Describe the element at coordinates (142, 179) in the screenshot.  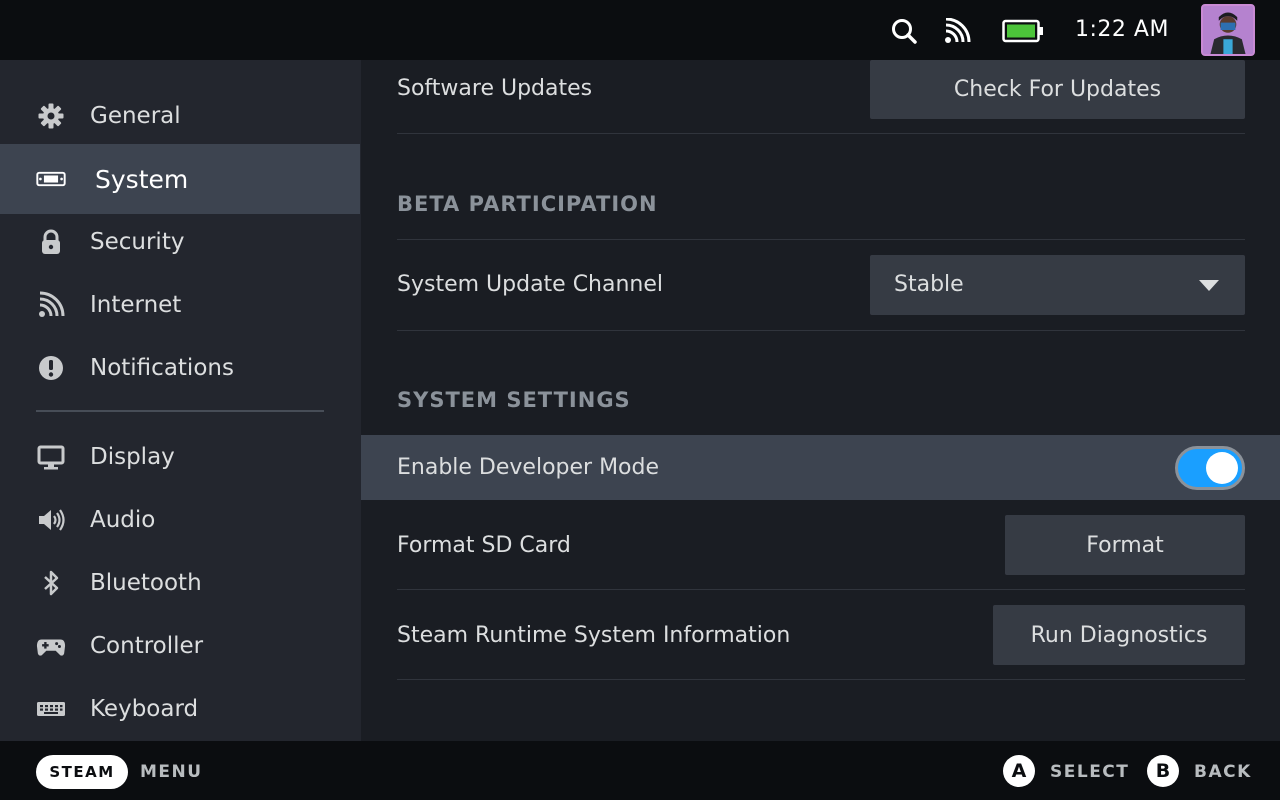
I see `sidebar-item-label: System` at that location.